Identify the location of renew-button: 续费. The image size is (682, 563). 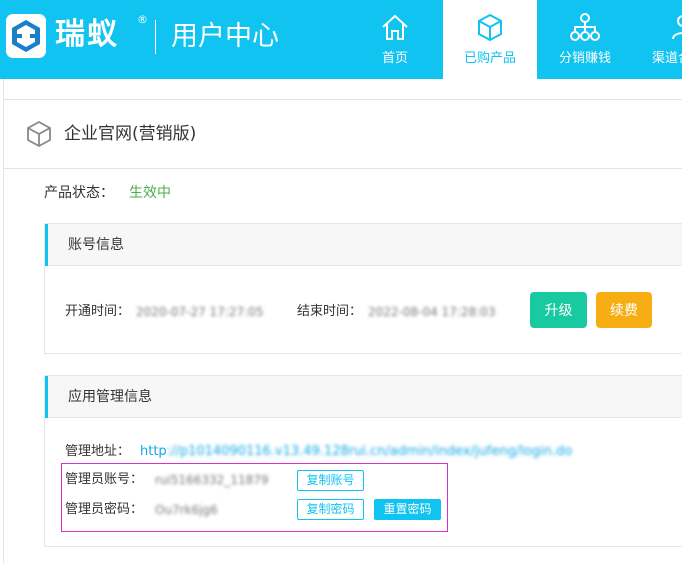
(624, 310).